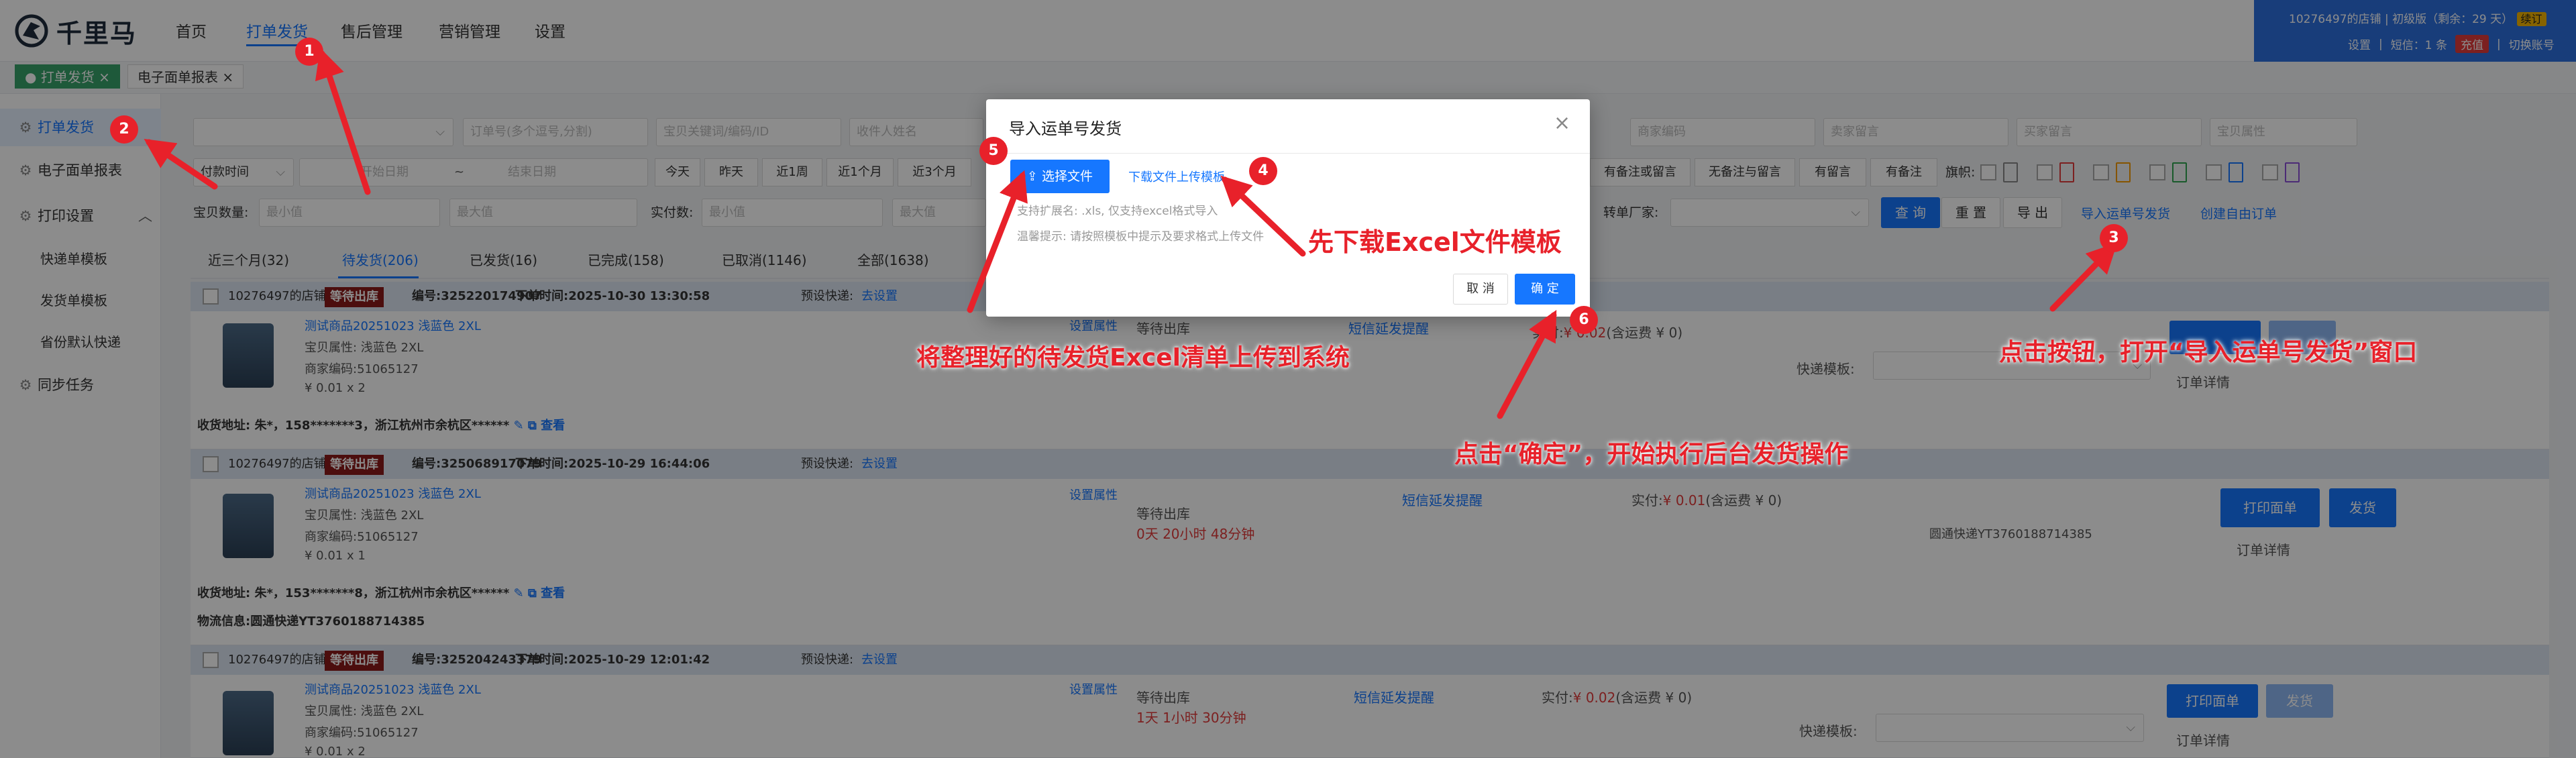 This screenshot has height=758, width=2576. What do you see at coordinates (124, 129) in the screenshot?
I see `step-marker-2: 2` at bounding box center [124, 129].